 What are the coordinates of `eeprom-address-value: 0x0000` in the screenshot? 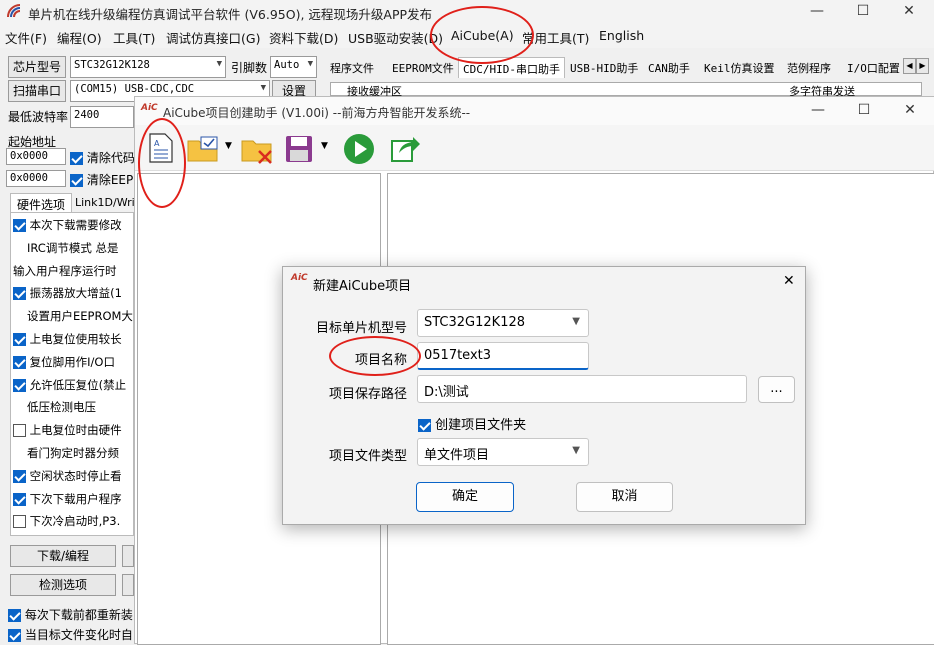 It's located at (29, 178).